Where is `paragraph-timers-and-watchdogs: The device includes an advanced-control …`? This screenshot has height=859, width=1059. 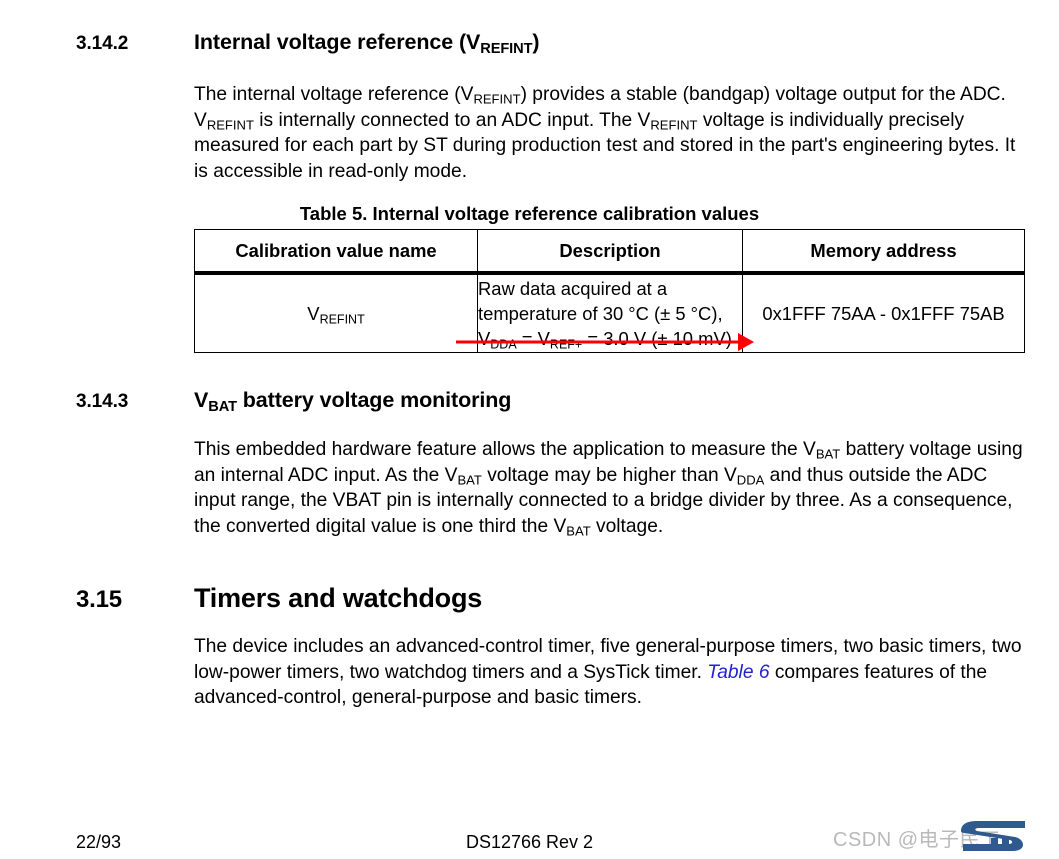 paragraph-timers-and-watchdogs: The device includes an advanced-control … is located at coordinates (608, 672).